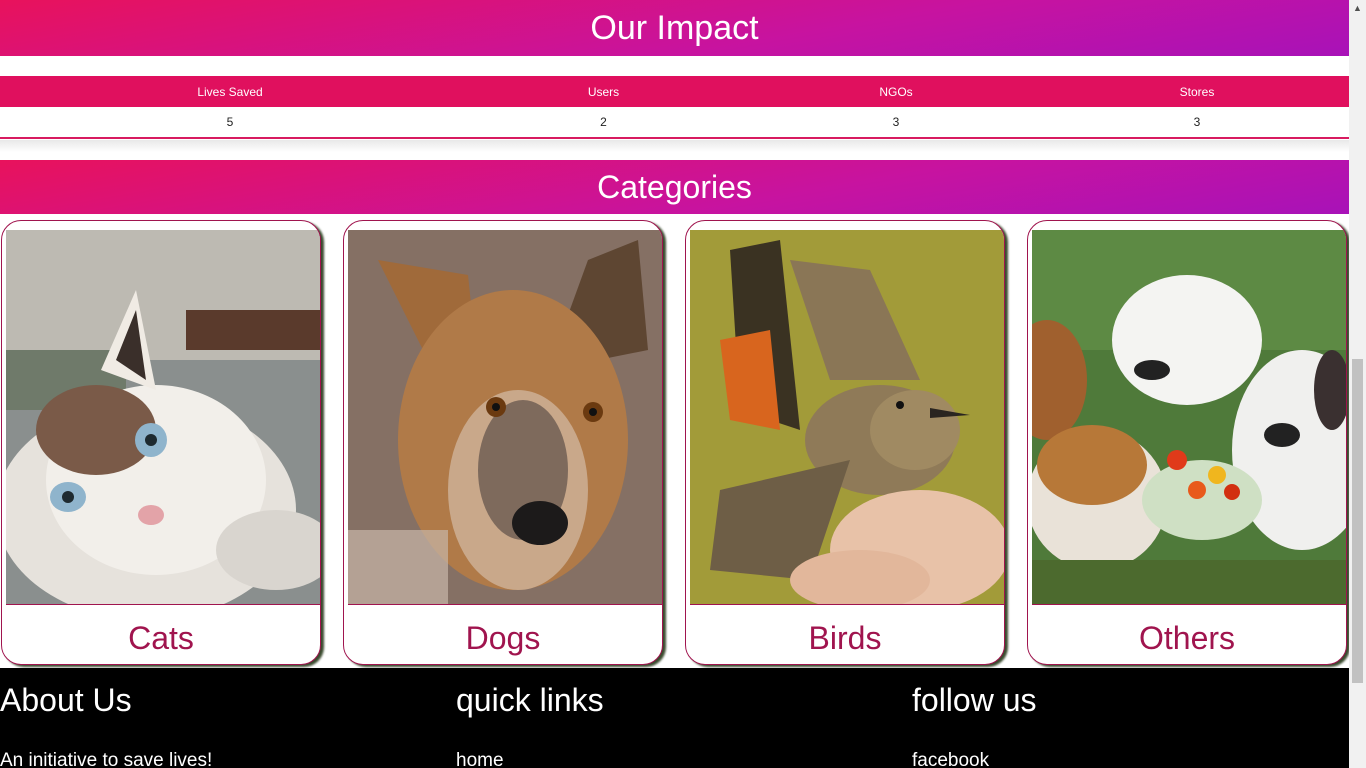 This screenshot has height=768, width=1366. What do you see at coordinates (974, 700) in the screenshot?
I see `footer-follow-title: follow us` at bounding box center [974, 700].